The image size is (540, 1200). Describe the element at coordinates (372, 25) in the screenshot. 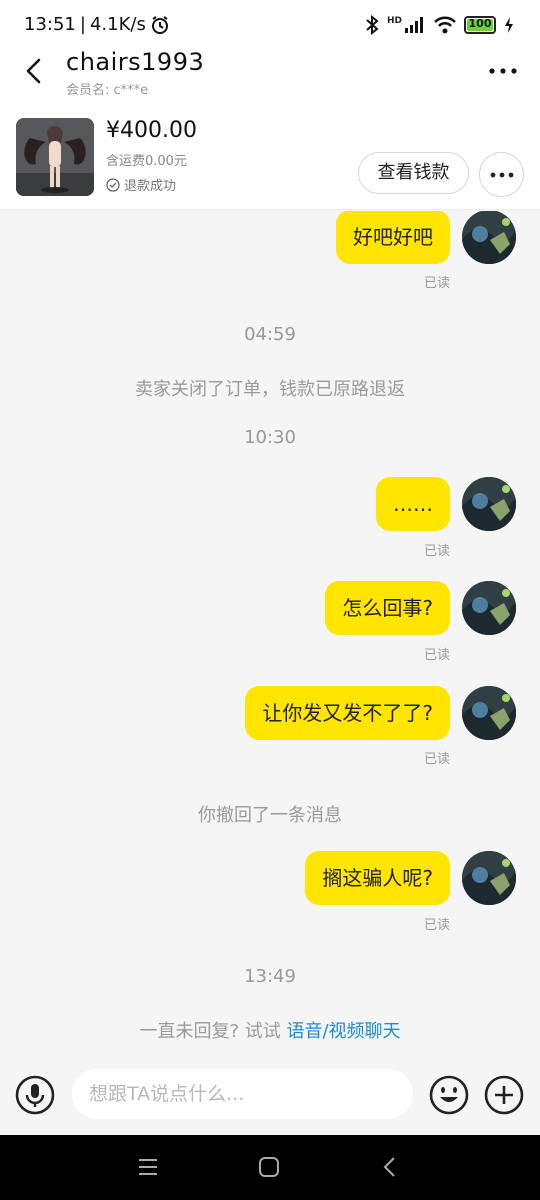

I see `bluetooth-icon` at that location.